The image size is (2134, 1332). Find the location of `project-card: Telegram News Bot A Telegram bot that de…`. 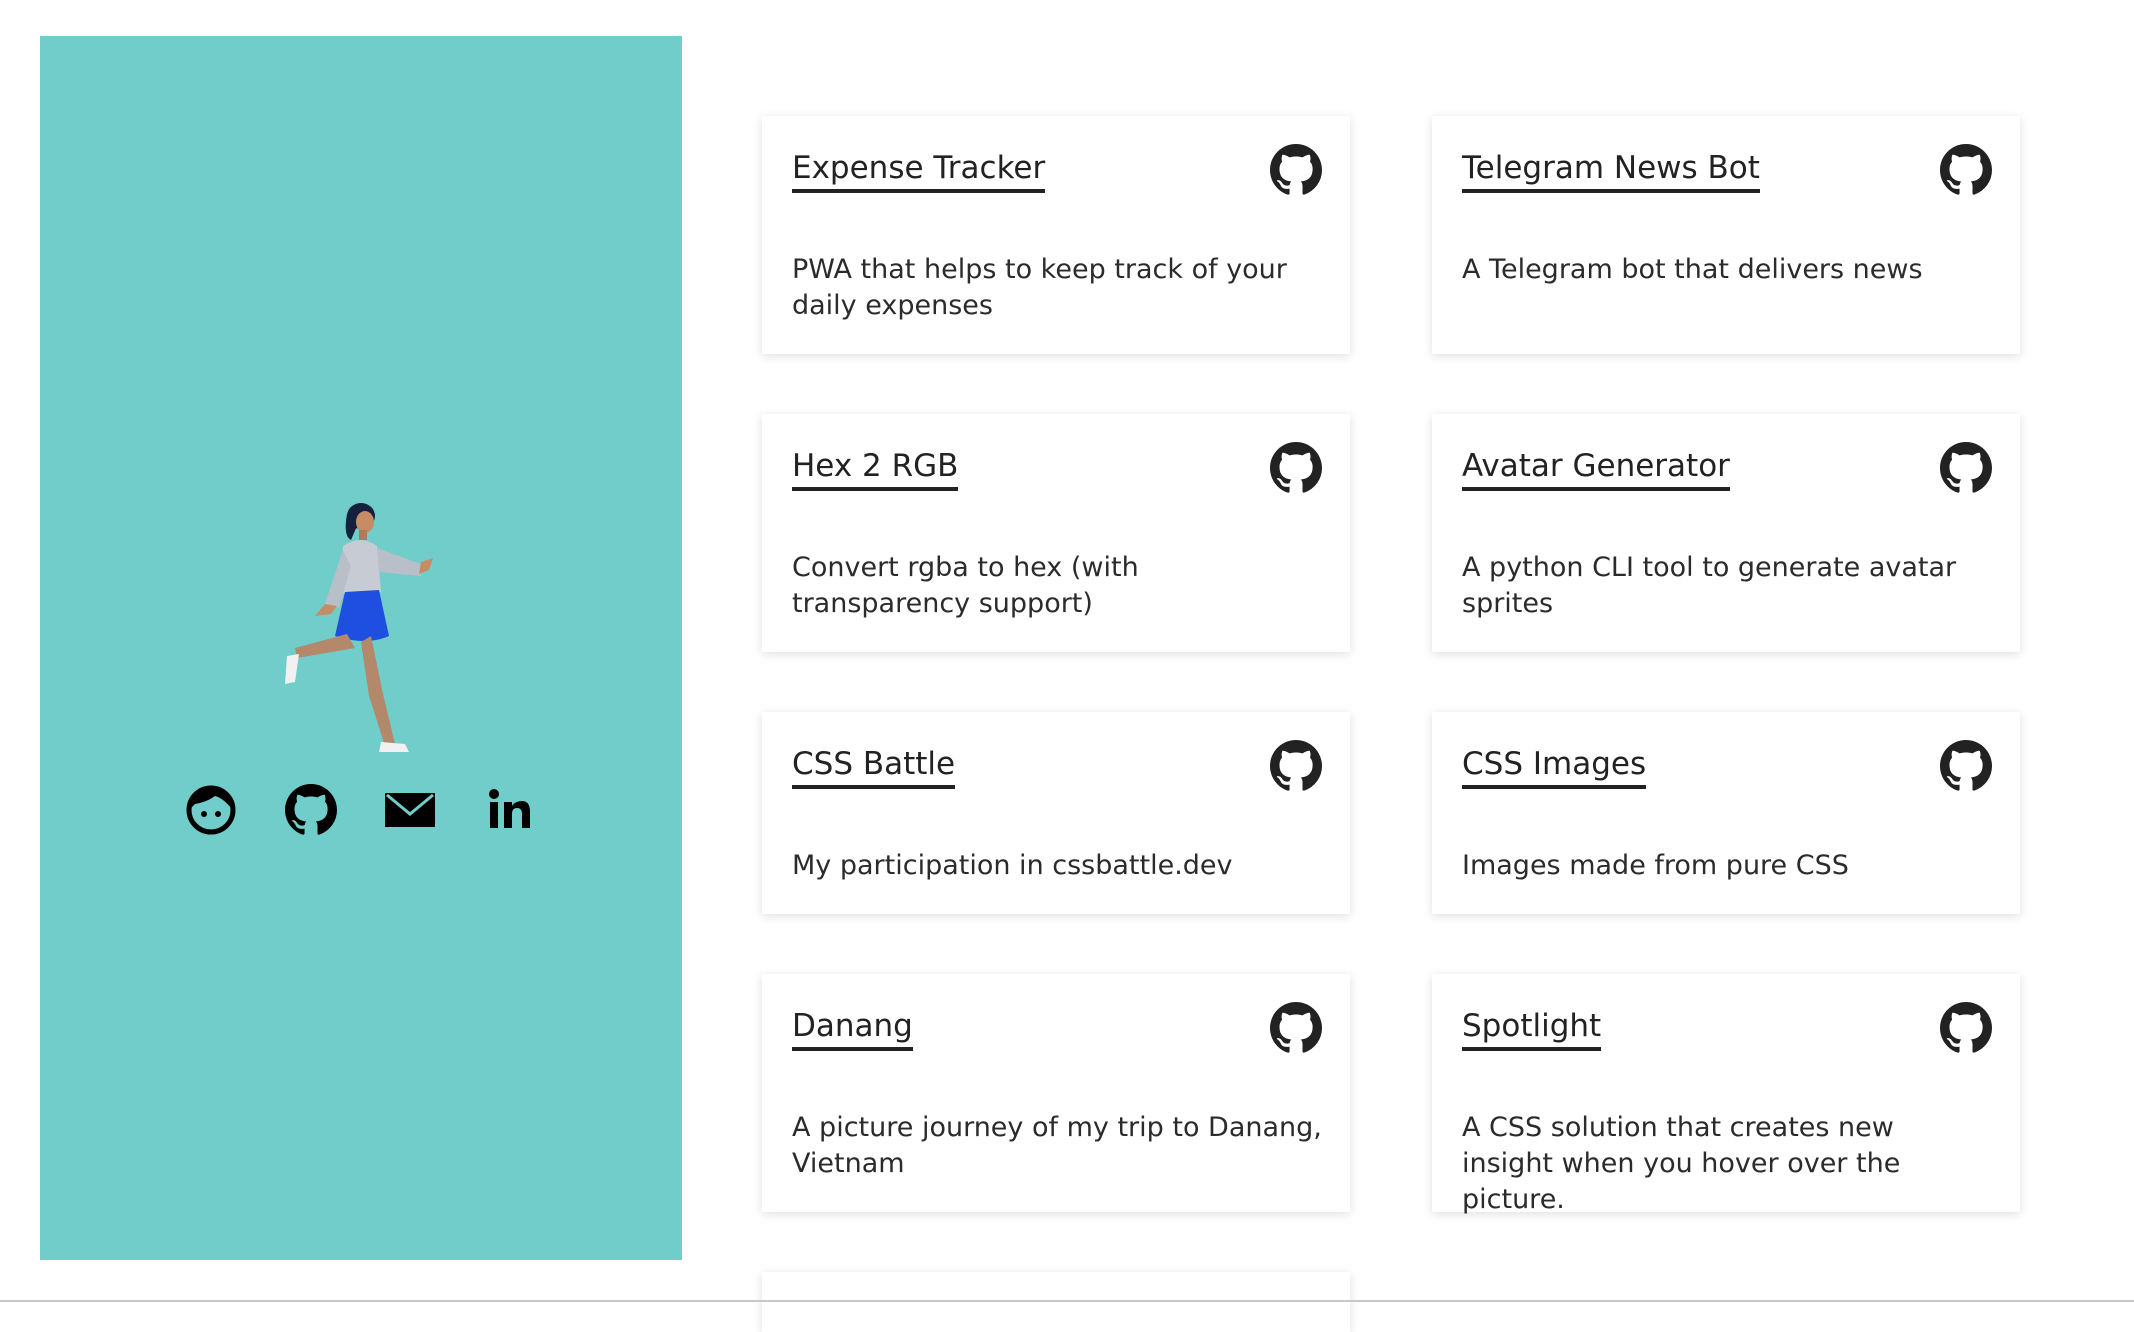

project-card: Telegram News Bot A Telegram bot that de… is located at coordinates (1726, 235).